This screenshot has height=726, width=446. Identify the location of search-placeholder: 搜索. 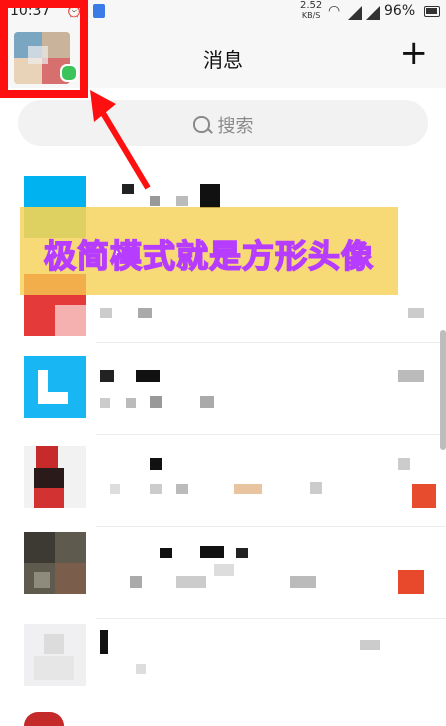
(223, 125).